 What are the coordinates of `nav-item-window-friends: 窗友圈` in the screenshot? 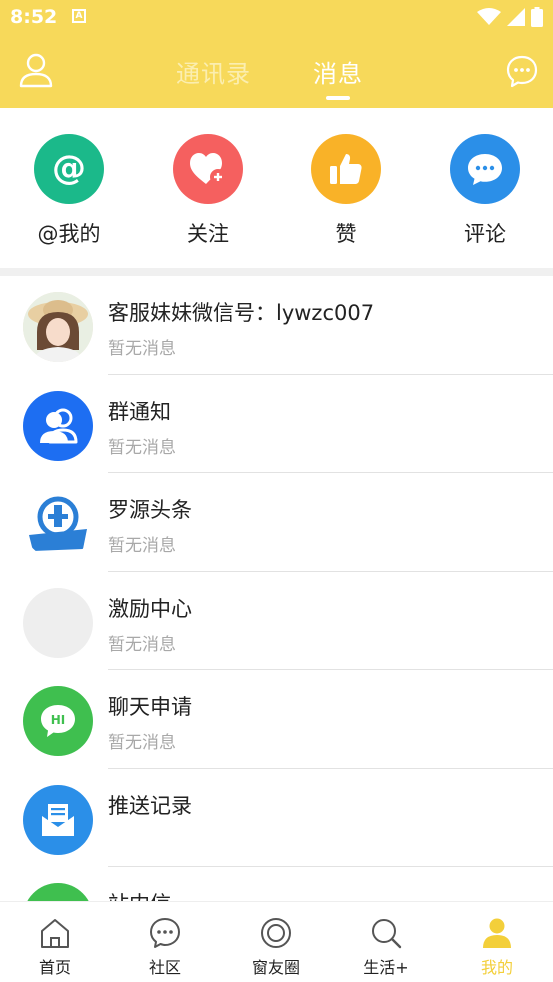 It's located at (276, 942).